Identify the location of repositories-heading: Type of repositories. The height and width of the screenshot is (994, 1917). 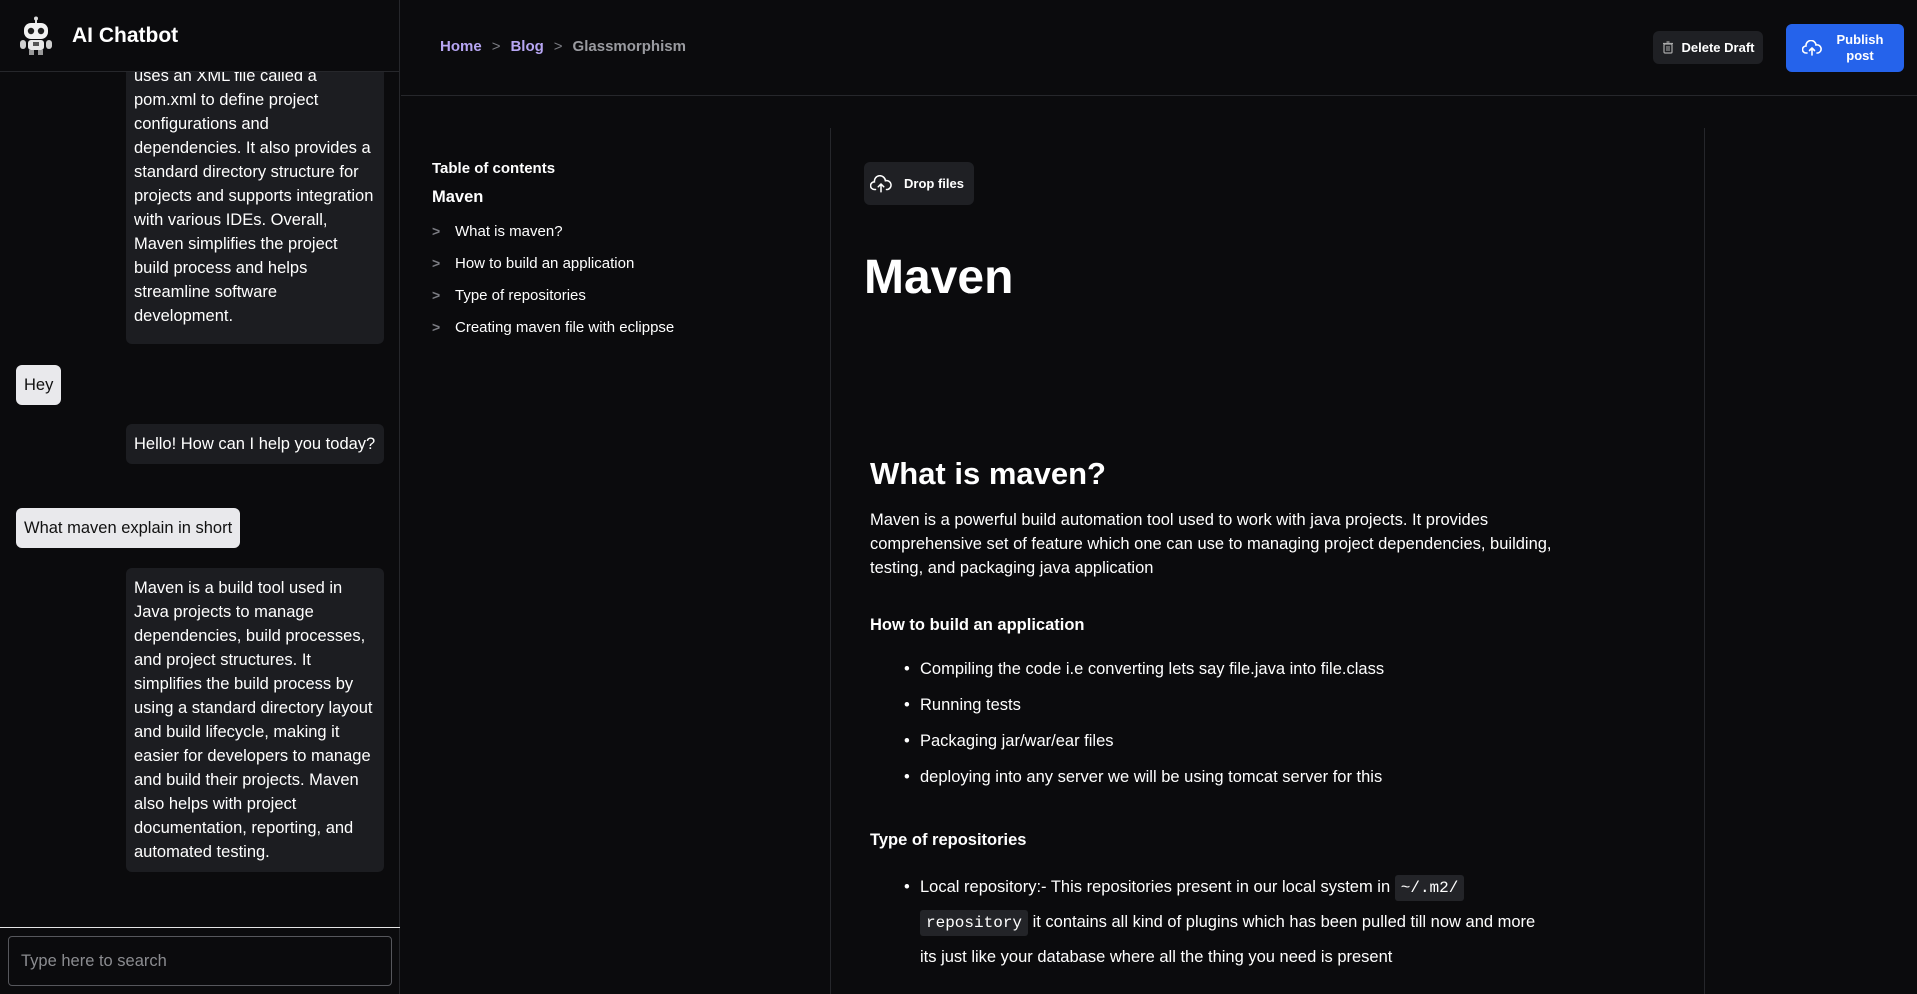
(948, 840).